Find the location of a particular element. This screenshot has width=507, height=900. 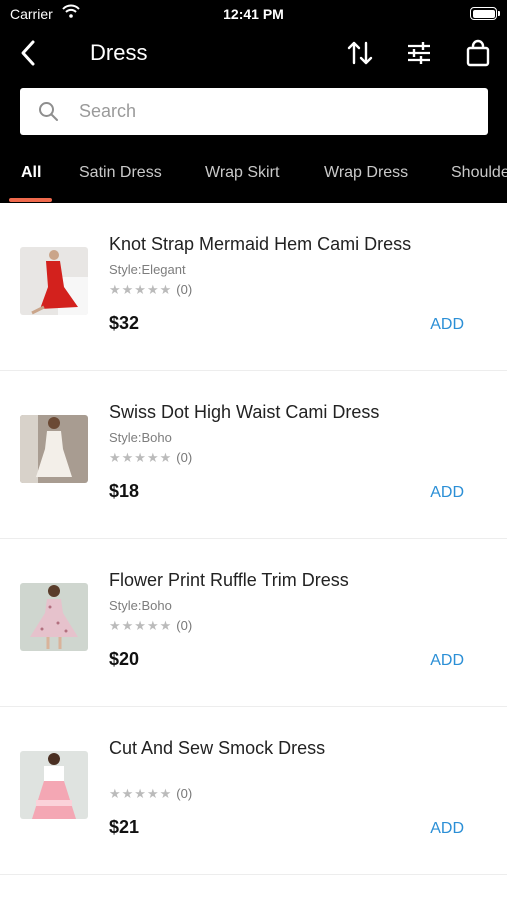

filter-icon is located at coordinates (419, 53).